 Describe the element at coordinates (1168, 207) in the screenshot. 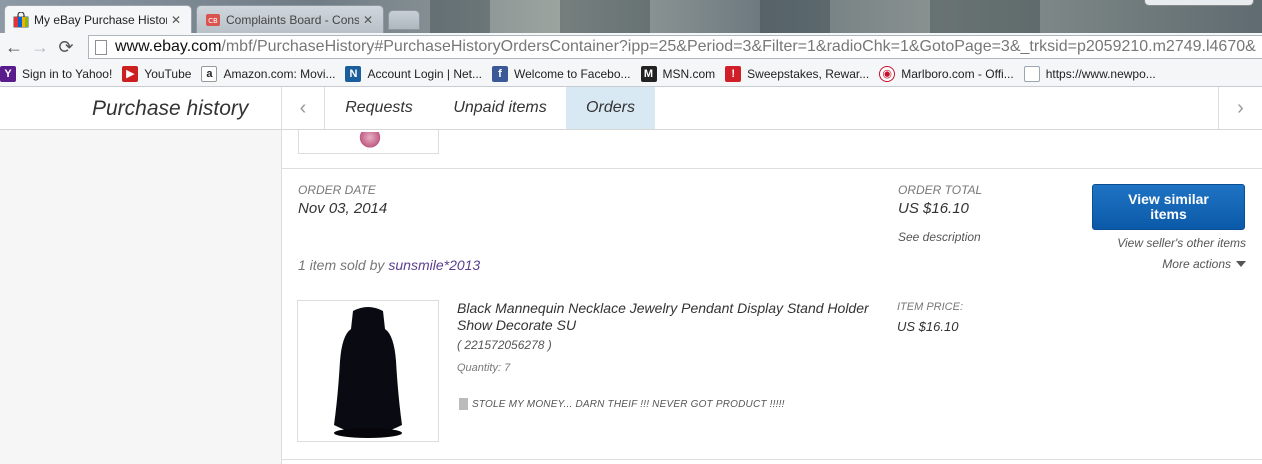

I see `view-similar-items-button: View similar items` at that location.